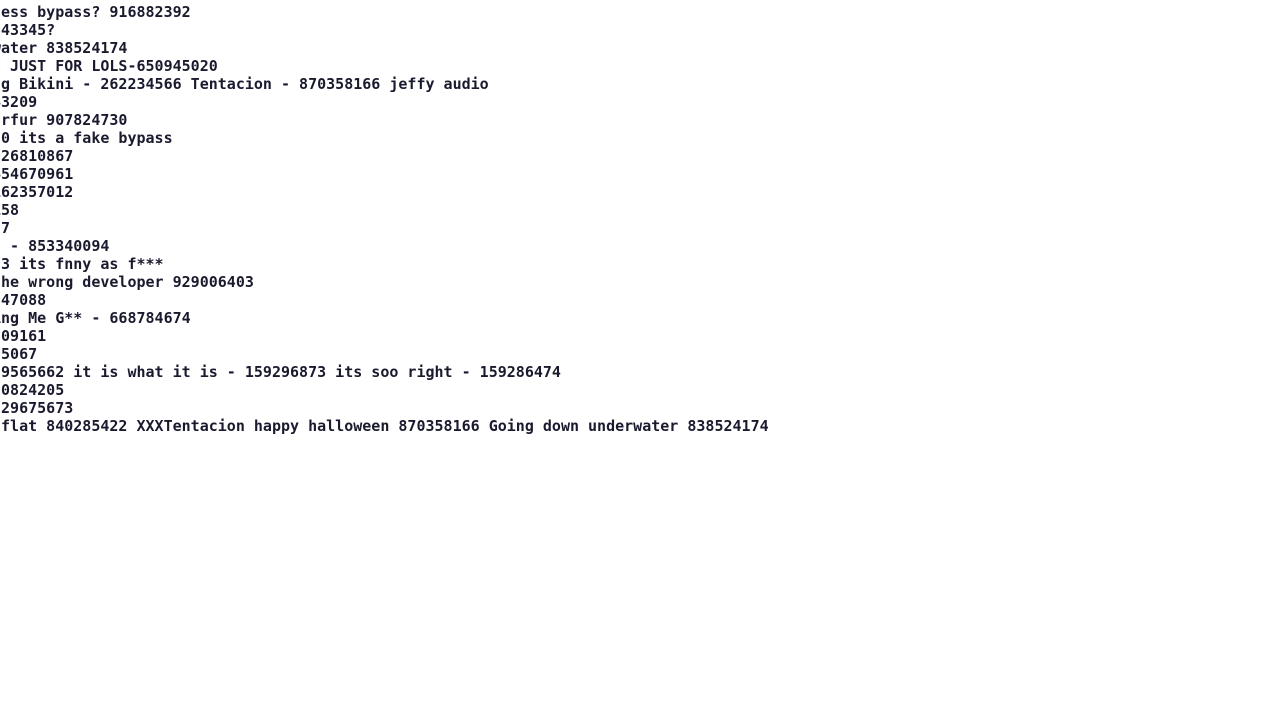 Image resolution: width=1280 pixels, height=720 pixels. I want to click on text-line: 926810867, so click(37, 156).